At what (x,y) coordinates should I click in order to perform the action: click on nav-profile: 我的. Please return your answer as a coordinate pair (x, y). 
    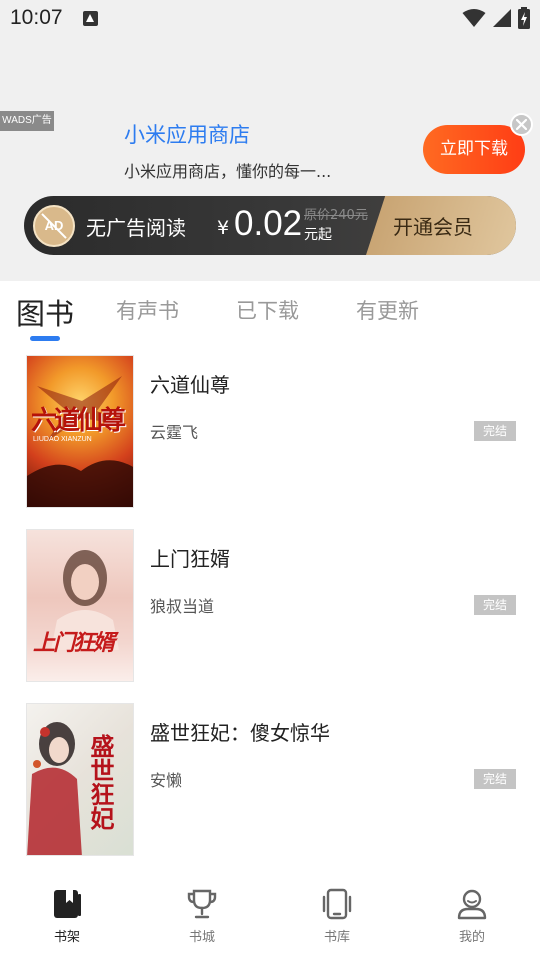
    Looking at the image, I should click on (472, 918).